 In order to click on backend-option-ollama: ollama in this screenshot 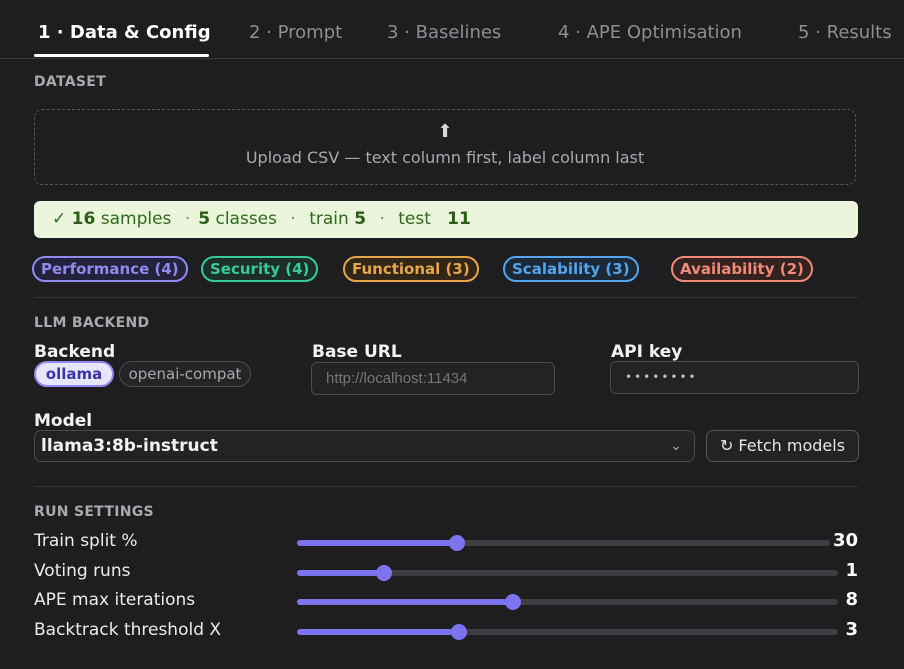, I will do `click(74, 374)`.